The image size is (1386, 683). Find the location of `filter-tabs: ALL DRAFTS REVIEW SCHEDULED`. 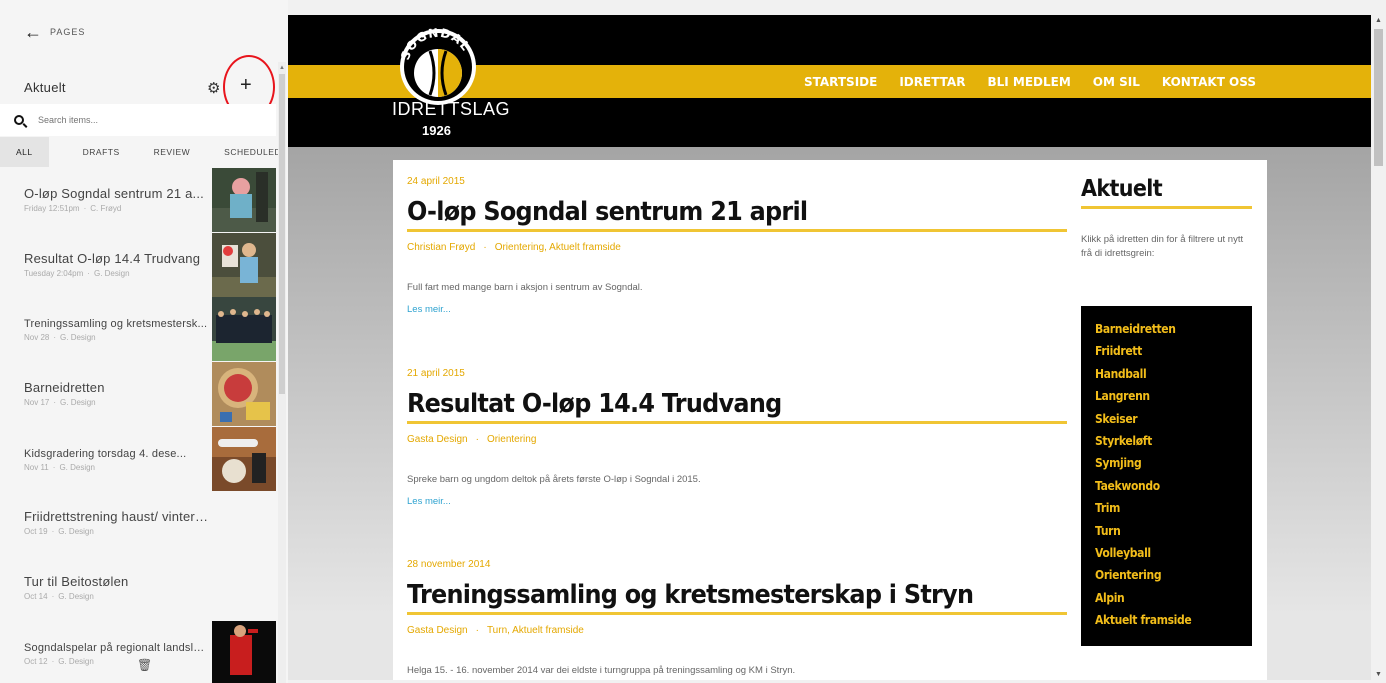

filter-tabs: ALL DRAFTS REVIEW SCHEDULED is located at coordinates (140, 152).